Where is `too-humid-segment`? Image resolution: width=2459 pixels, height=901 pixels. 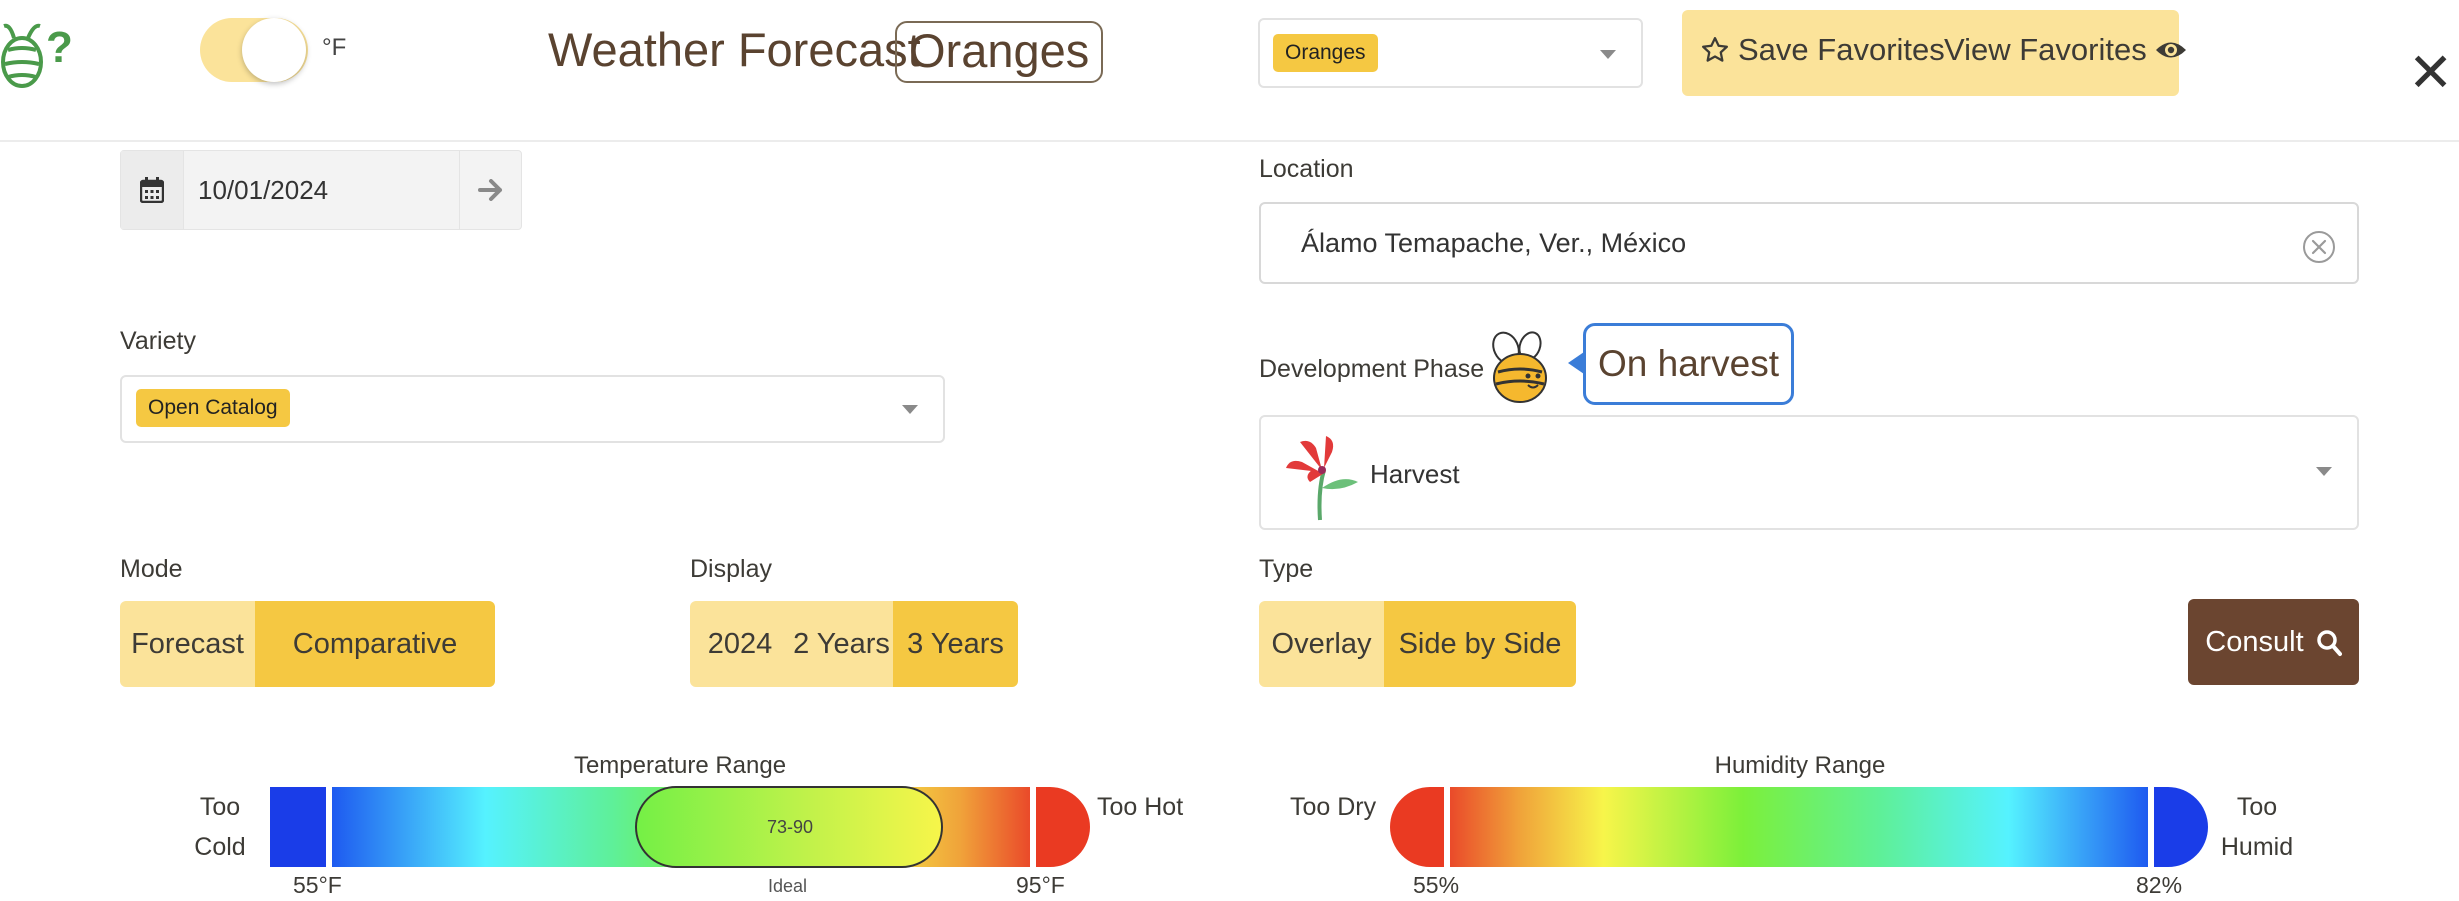 too-humid-segment is located at coordinates (2181, 827).